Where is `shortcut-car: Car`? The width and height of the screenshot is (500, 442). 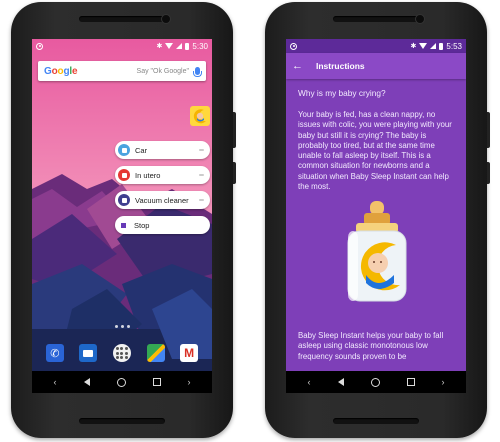 shortcut-car: Car is located at coordinates (162, 150).